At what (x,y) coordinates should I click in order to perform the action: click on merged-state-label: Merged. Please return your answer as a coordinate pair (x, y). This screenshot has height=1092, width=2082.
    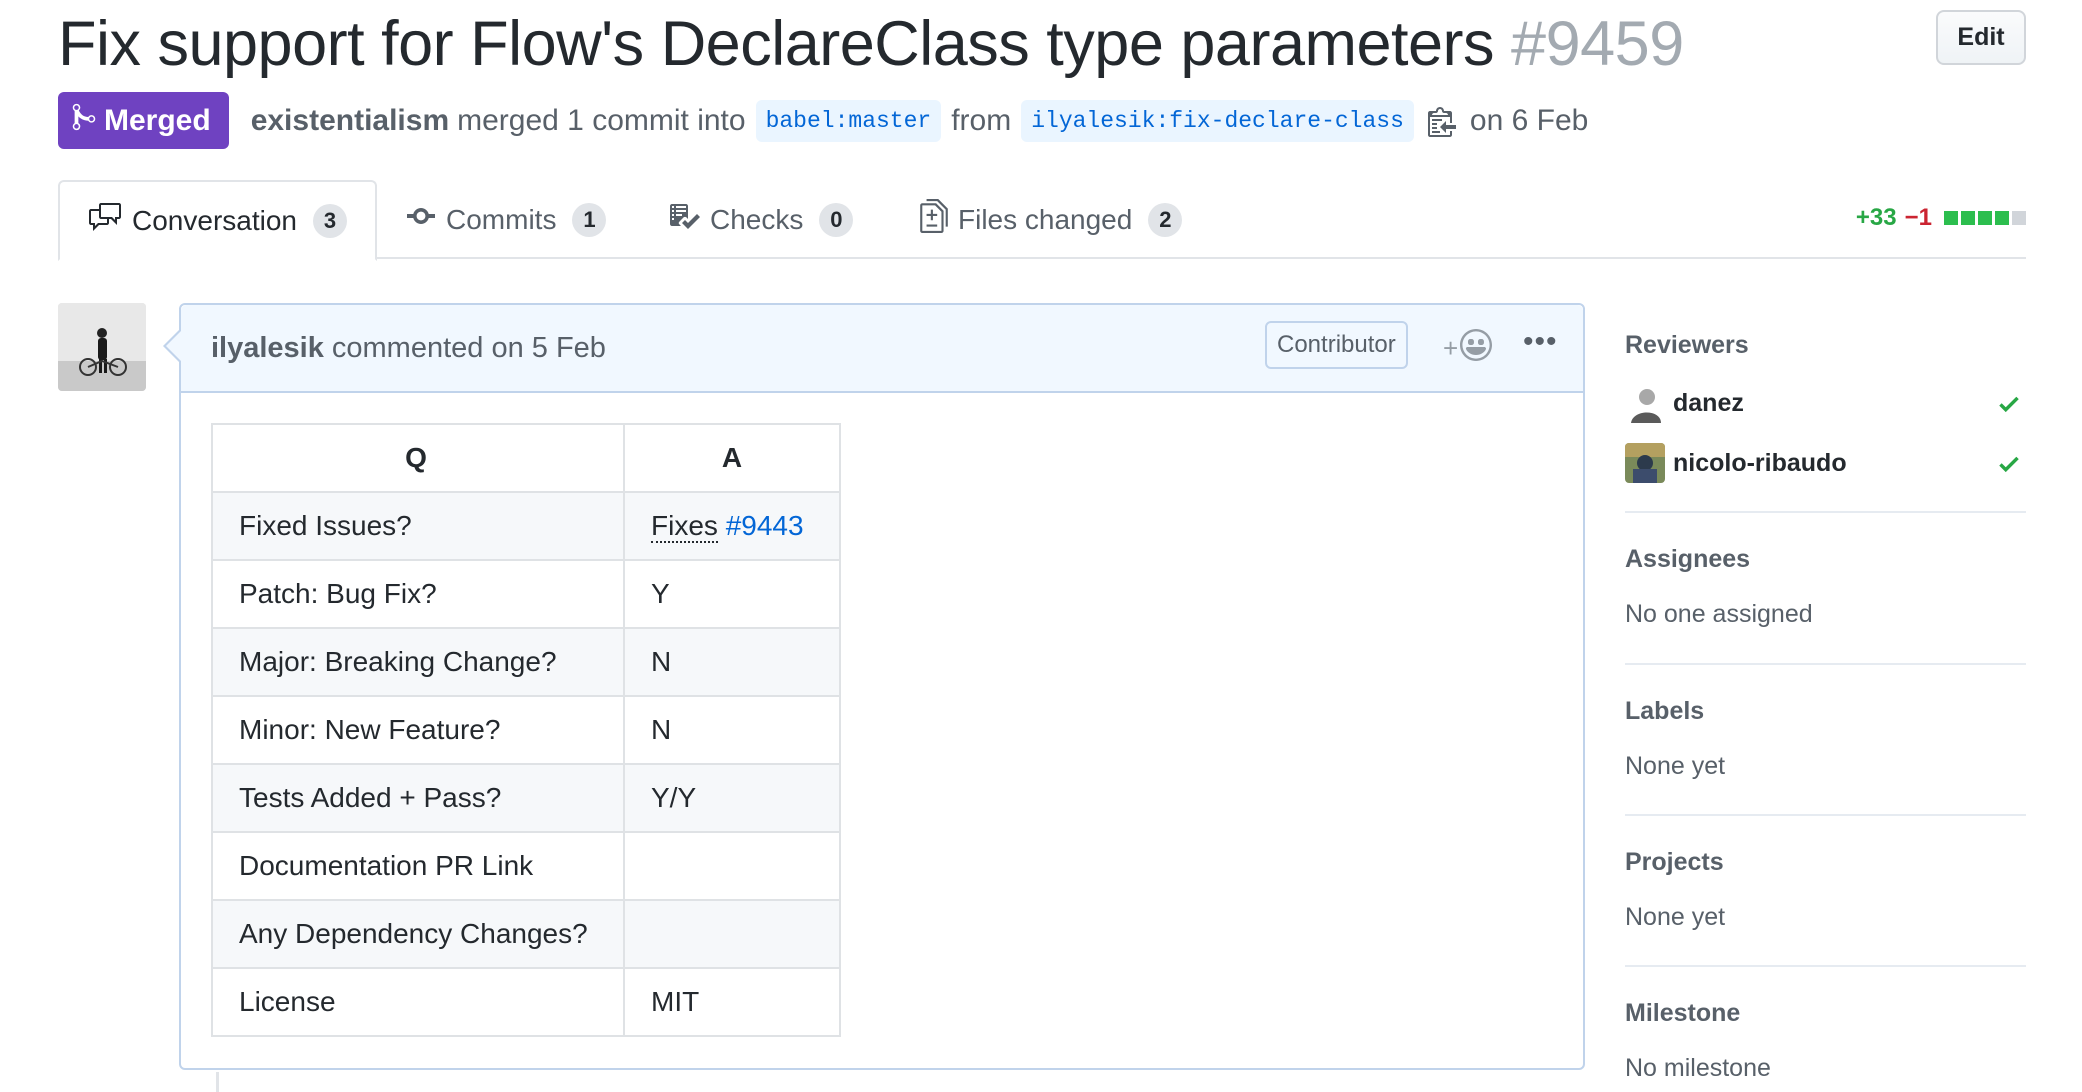
    Looking at the image, I should click on (157, 120).